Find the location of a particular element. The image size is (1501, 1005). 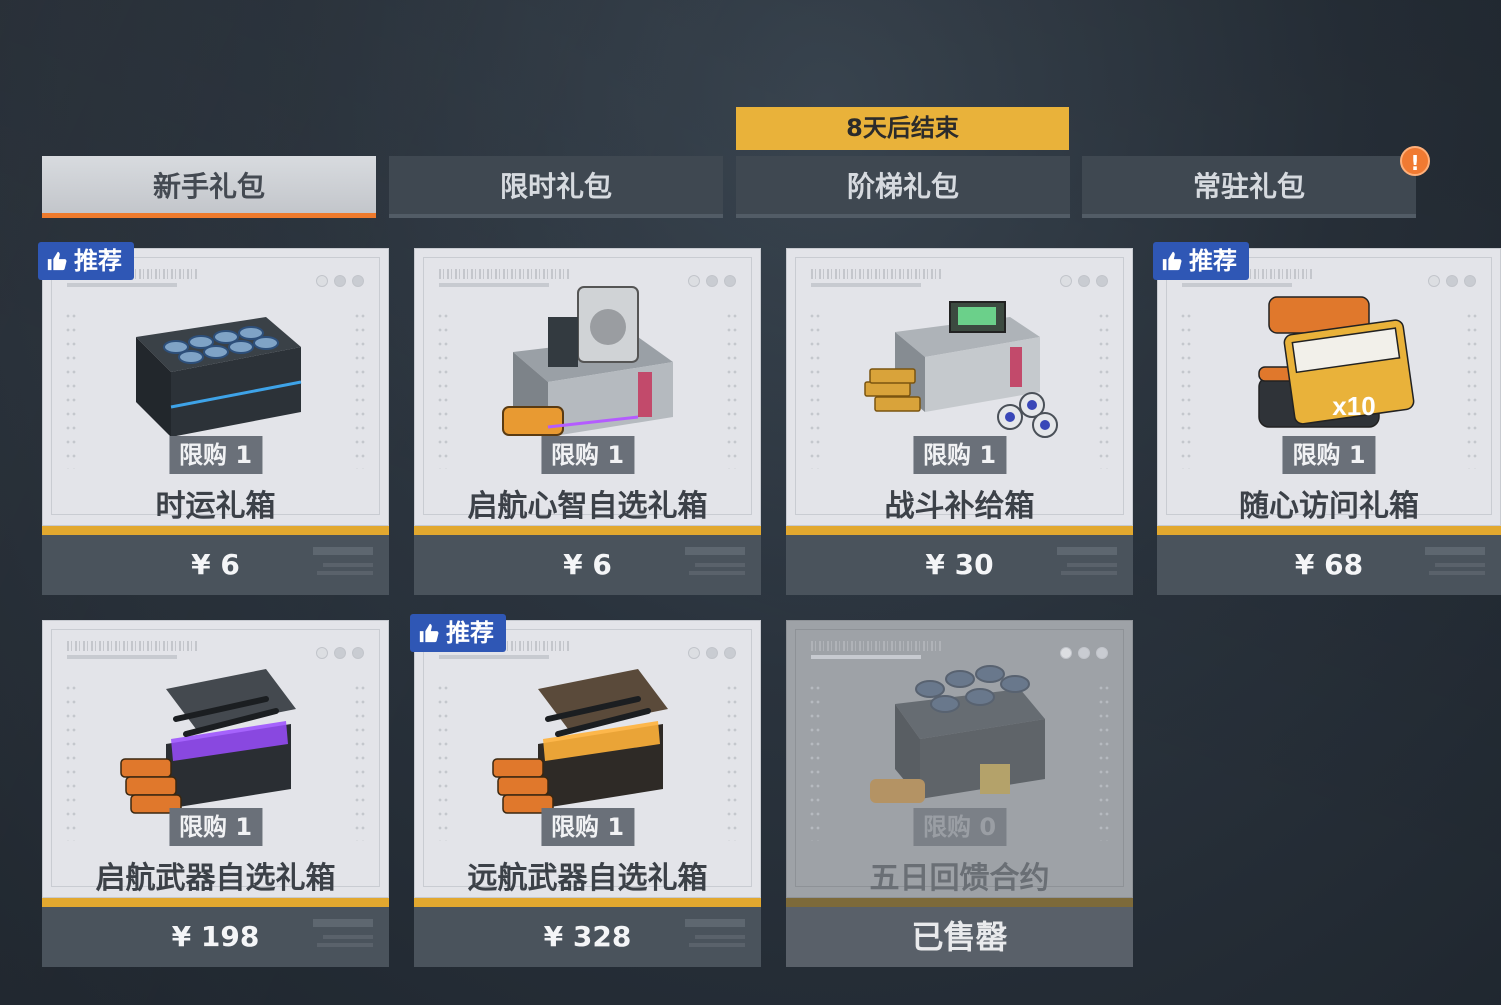

price-label: ¥ 198 is located at coordinates (215, 936).